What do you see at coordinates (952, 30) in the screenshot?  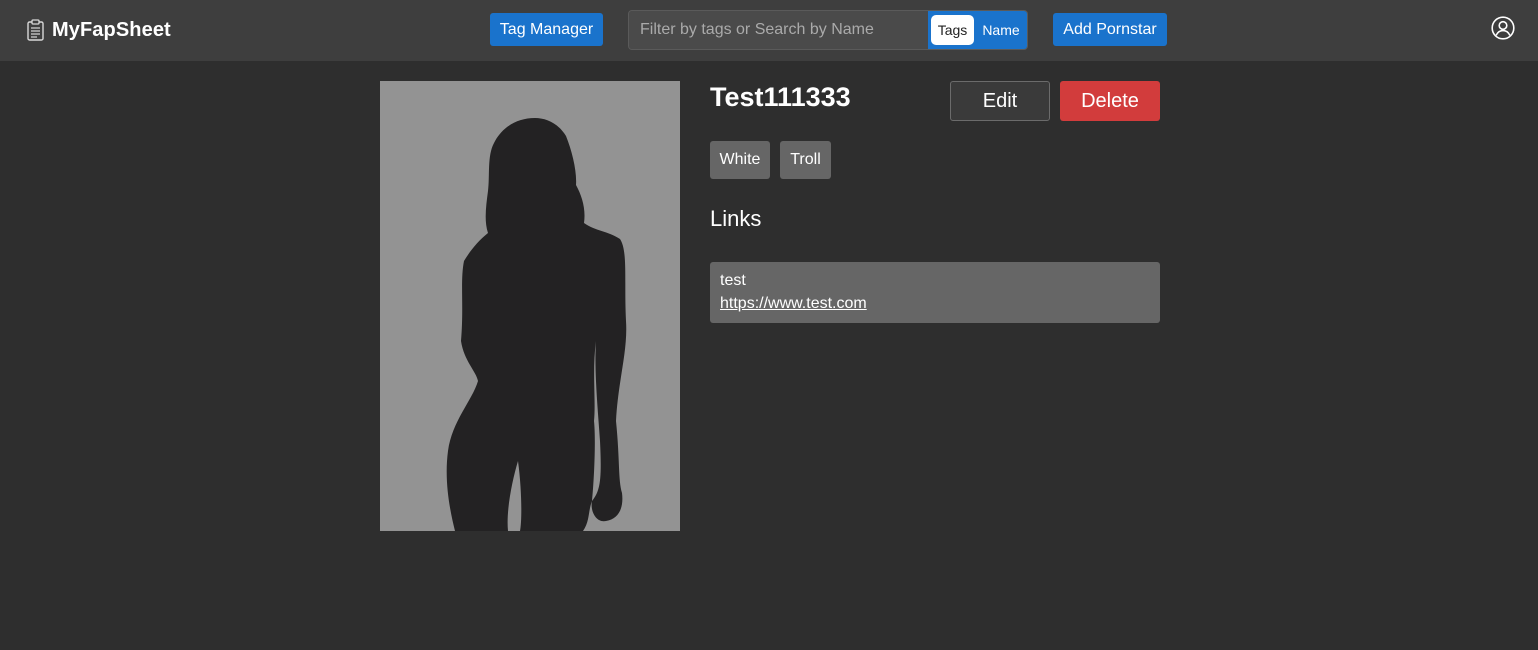 I see `toggle-tags-button: Tags` at bounding box center [952, 30].